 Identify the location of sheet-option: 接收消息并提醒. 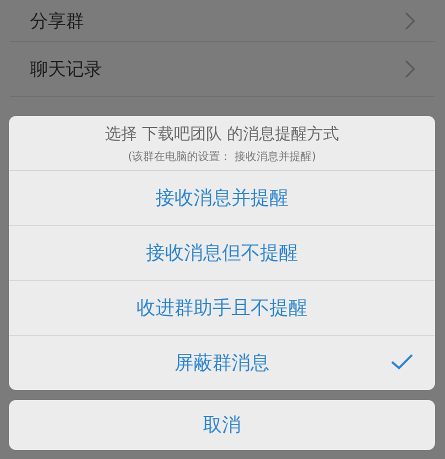
(222, 198).